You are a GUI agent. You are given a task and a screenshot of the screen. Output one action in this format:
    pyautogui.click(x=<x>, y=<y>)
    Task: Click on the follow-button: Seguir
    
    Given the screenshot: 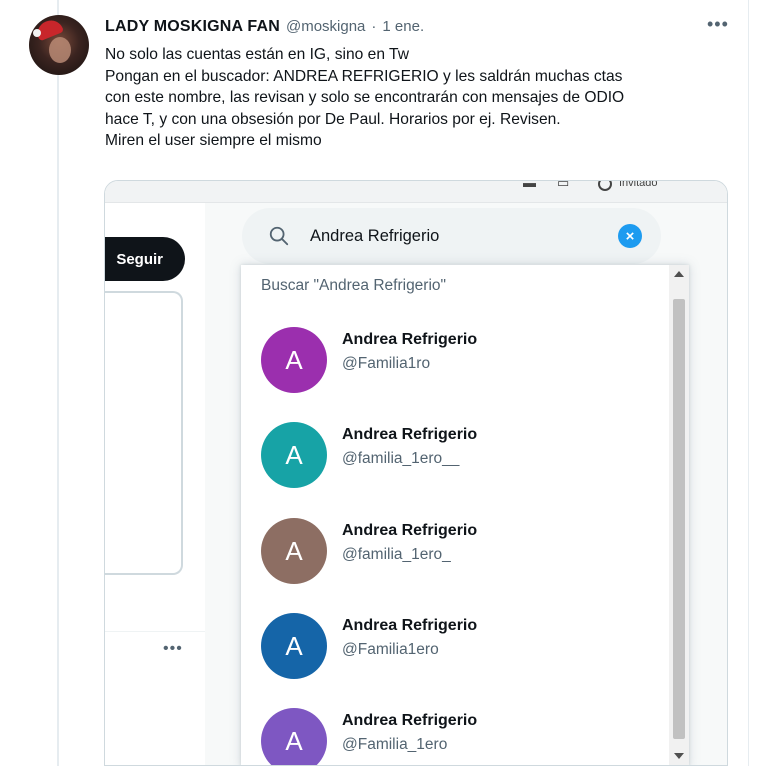 What is the action you would take?
    pyautogui.click(x=145, y=259)
    